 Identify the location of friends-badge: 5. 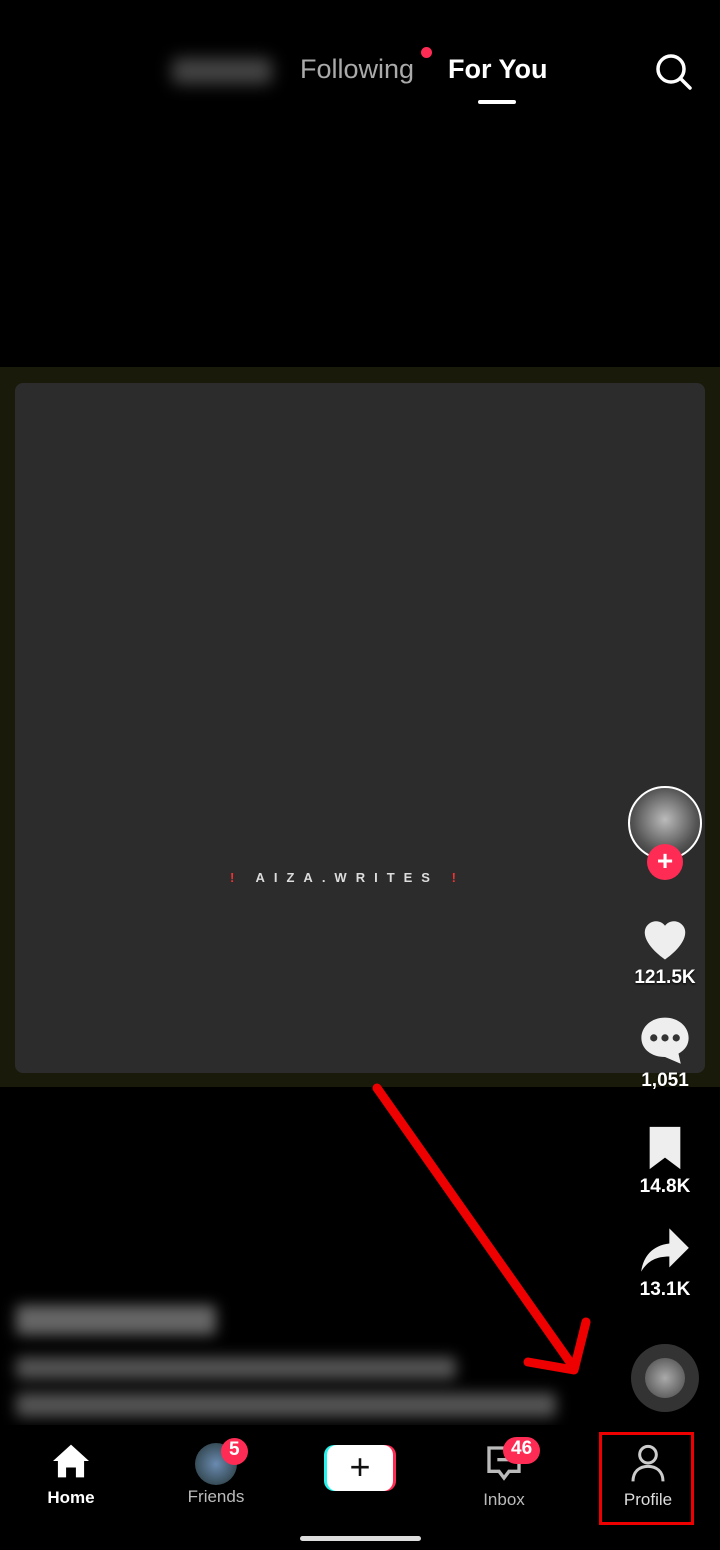
(234, 1451).